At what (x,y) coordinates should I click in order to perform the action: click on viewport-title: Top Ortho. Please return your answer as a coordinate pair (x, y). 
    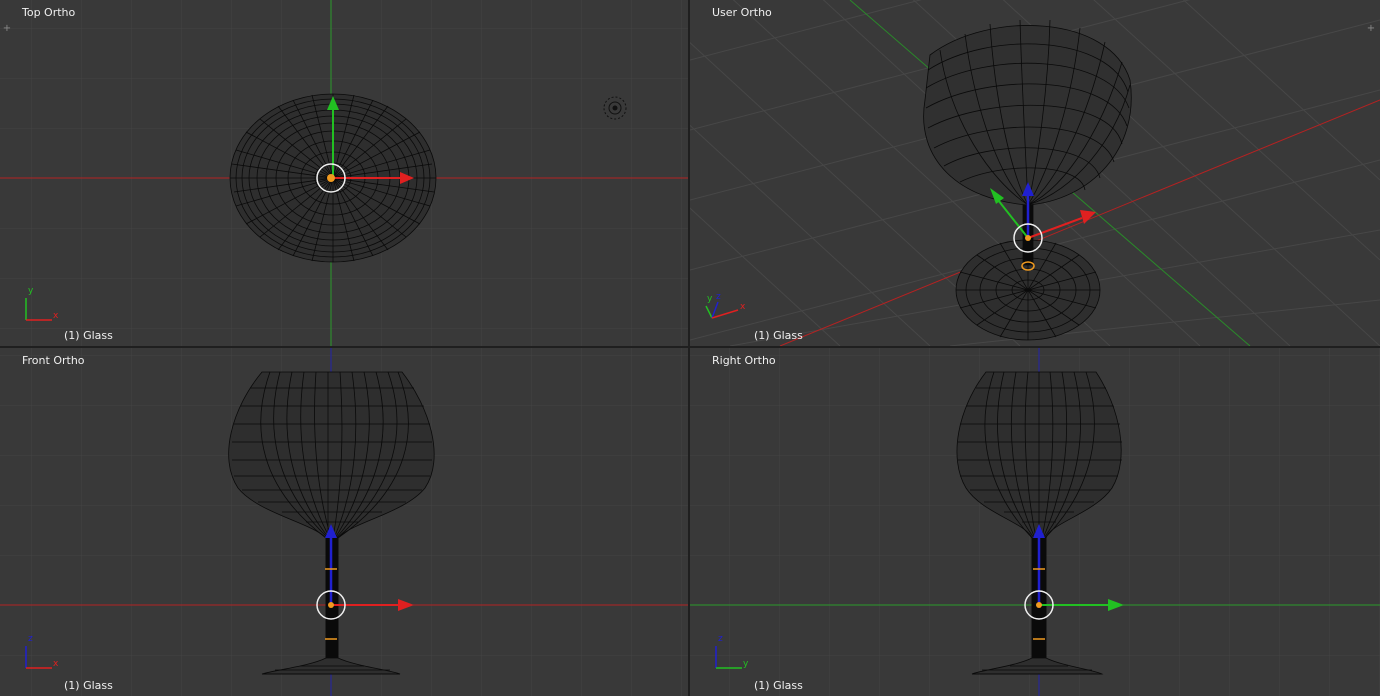
    Looking at the image, I should click on (49, 12).